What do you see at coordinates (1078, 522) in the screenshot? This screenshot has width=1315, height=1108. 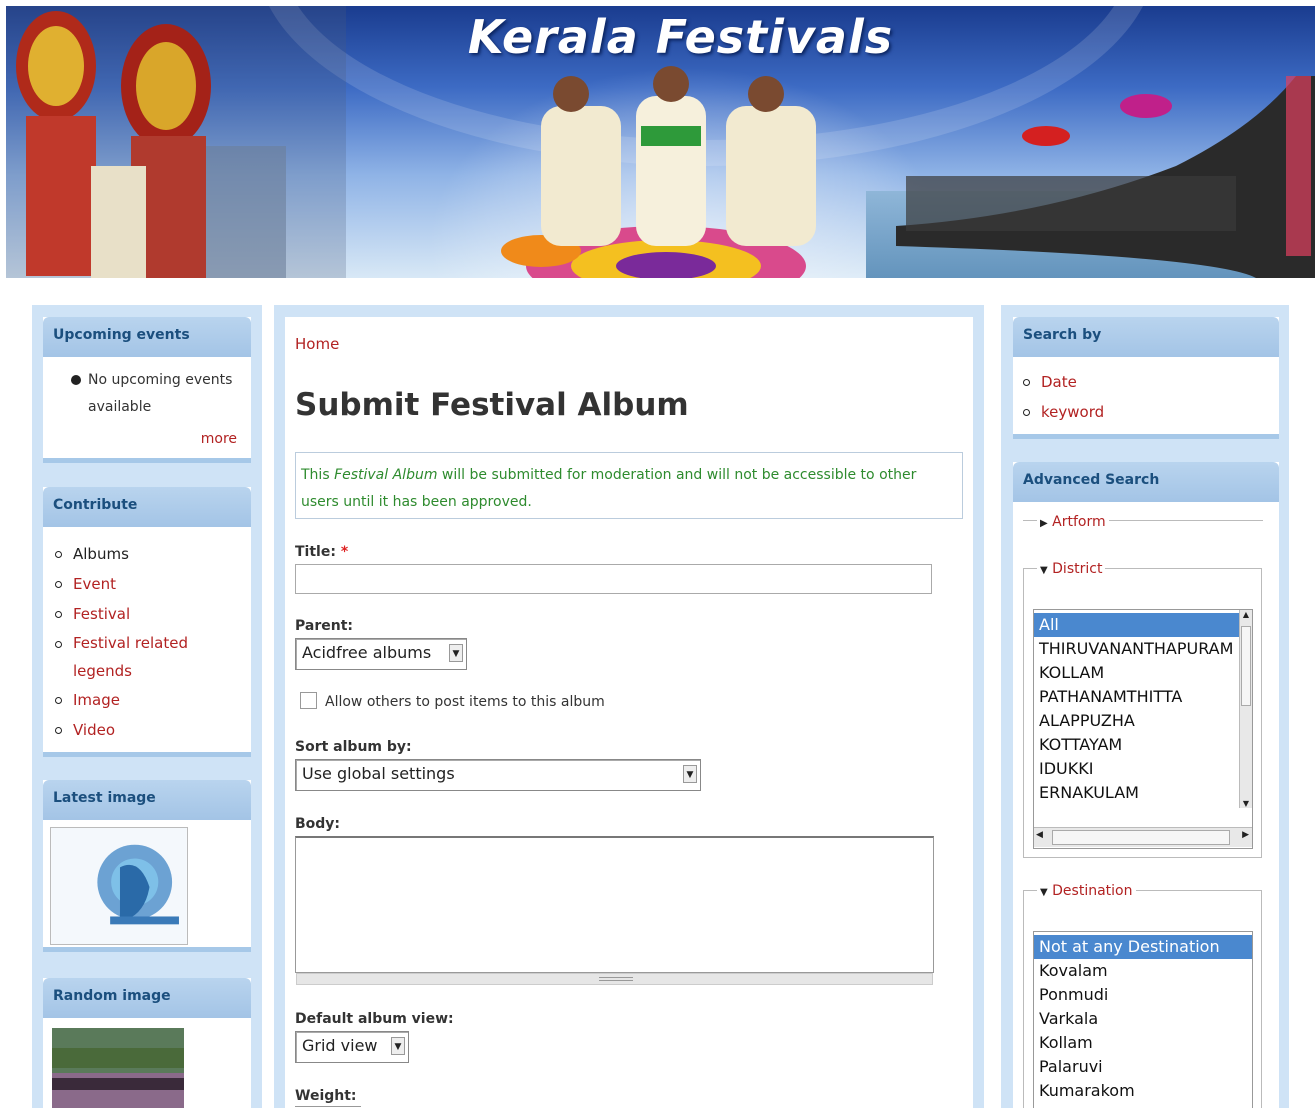 I see `artform-legend-text: Artform` at bounding box center [1078, 522].